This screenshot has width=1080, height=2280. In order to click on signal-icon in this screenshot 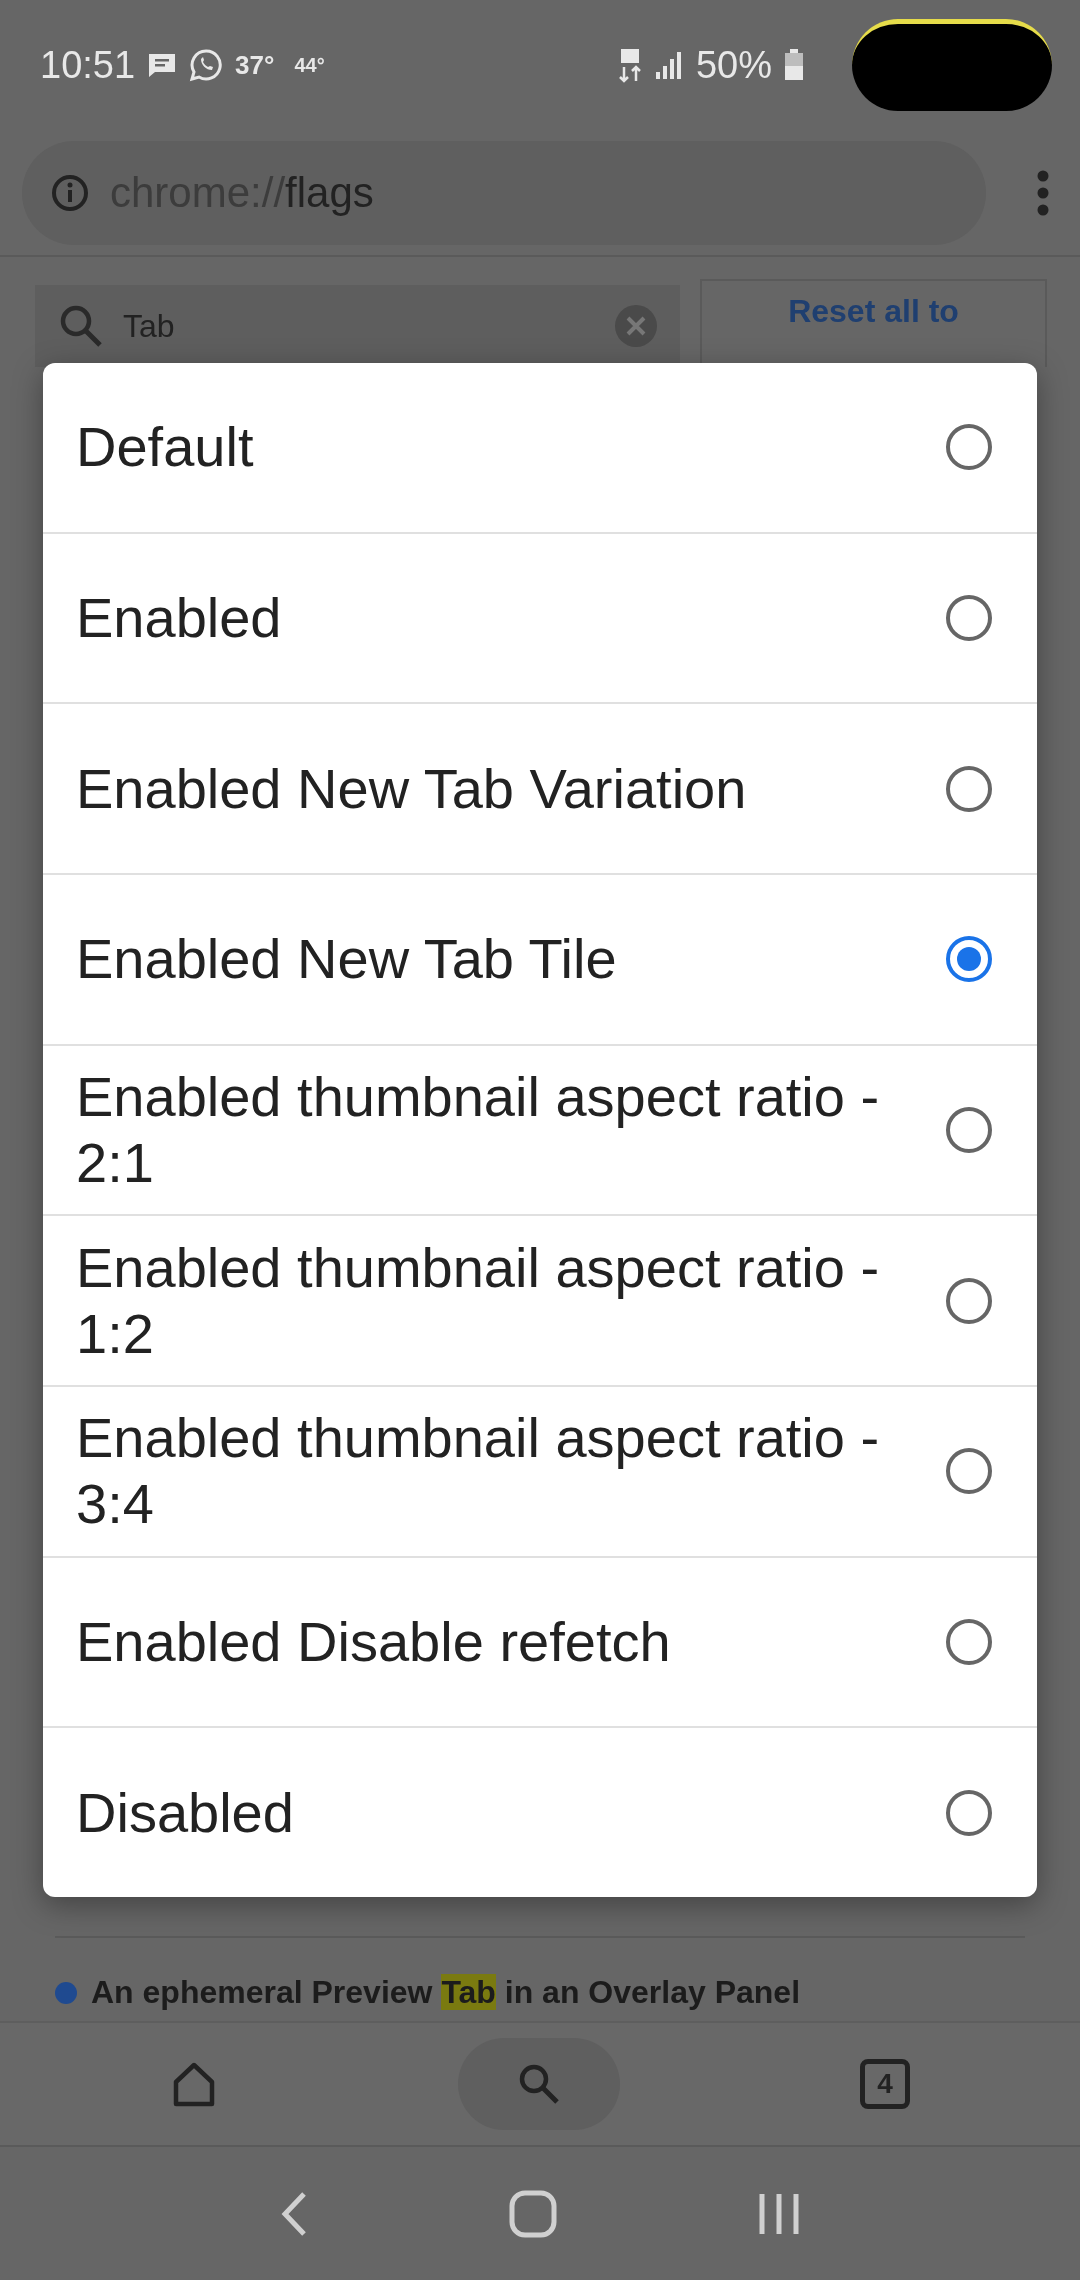, I will do `click(668, 65)`.